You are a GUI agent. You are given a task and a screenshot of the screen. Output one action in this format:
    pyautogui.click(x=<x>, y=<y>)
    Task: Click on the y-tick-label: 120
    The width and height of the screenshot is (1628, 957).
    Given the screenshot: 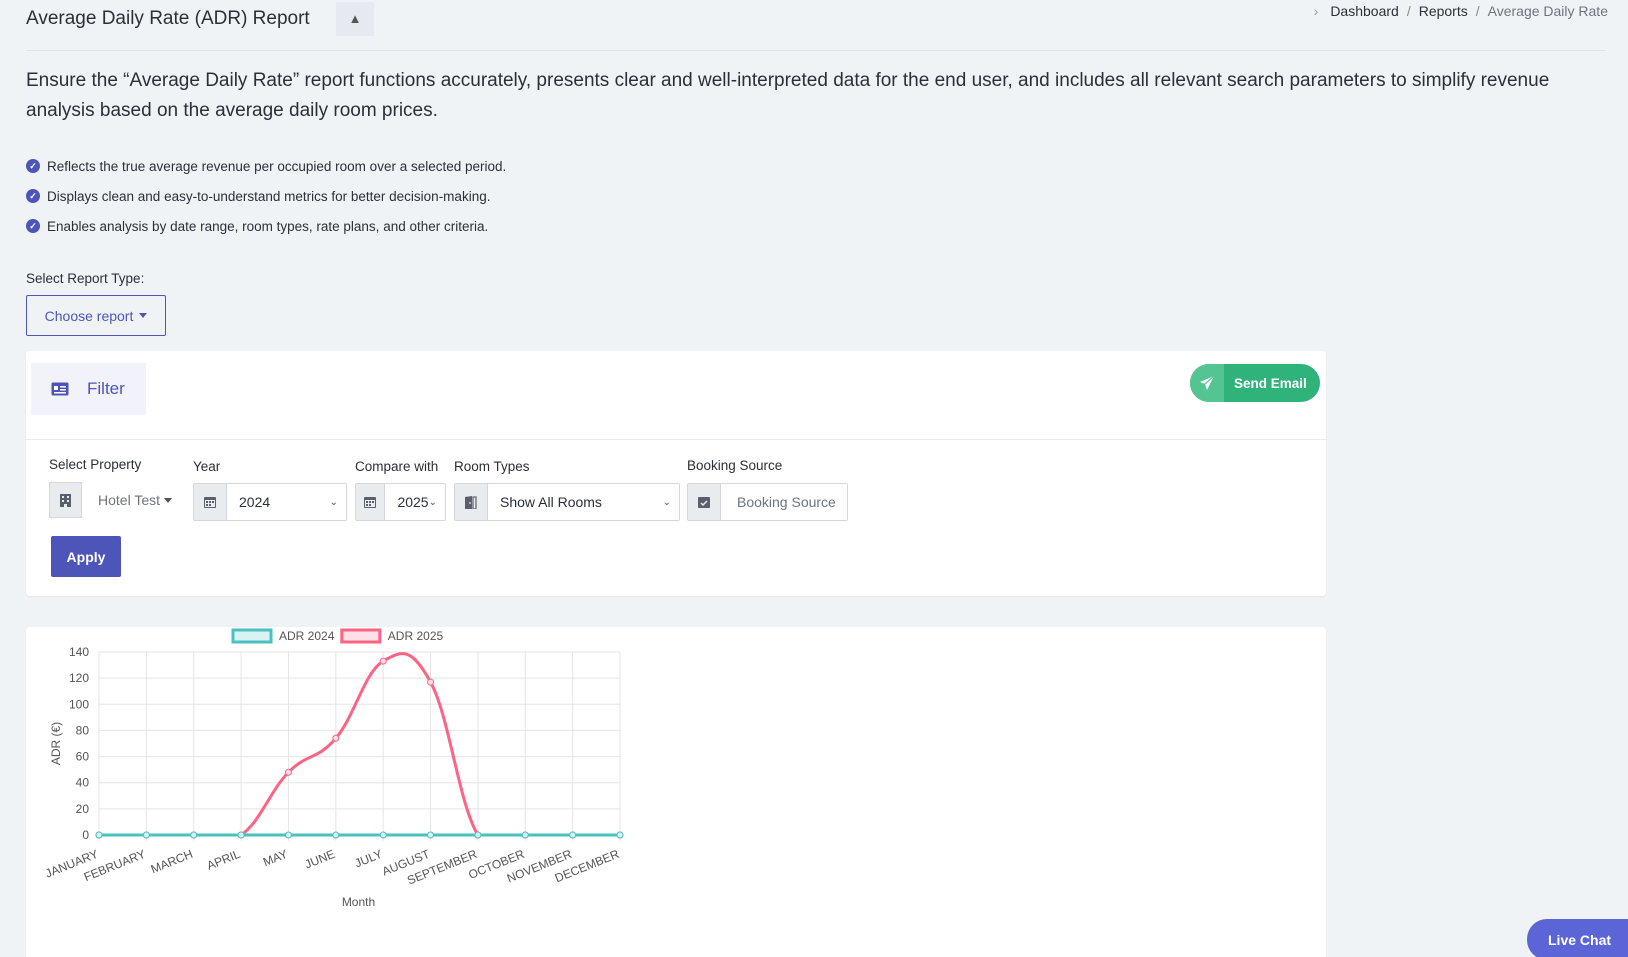 What is the action you would take?
    pyautogui.click(x=79, y=678)
    